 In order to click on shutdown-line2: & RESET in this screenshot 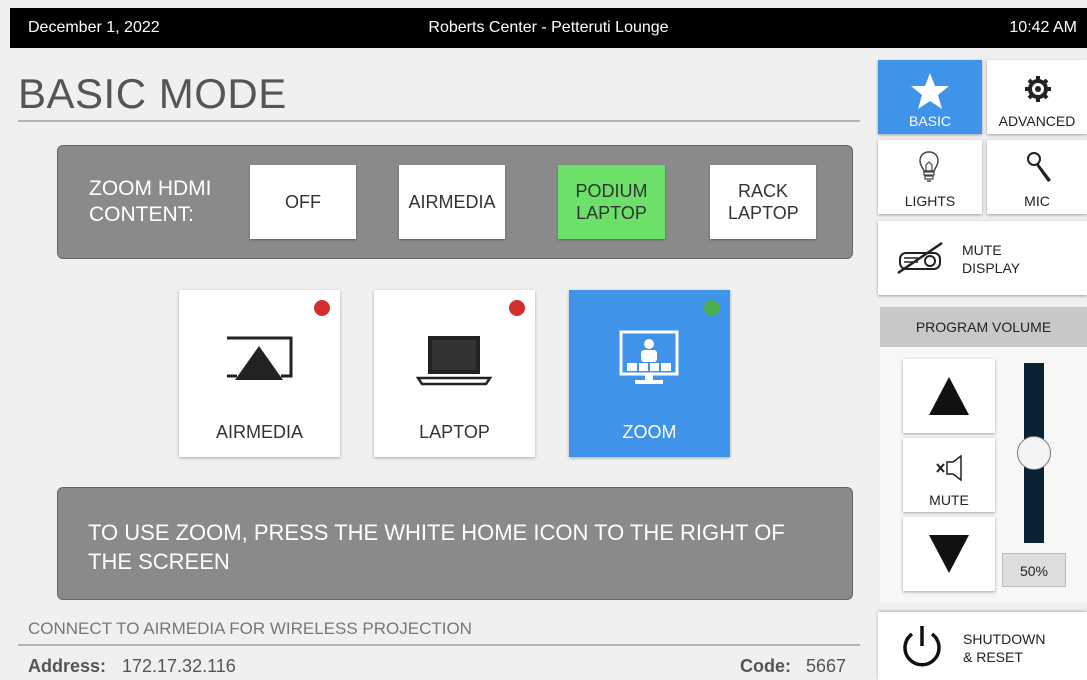, I will do `click(993, 657)`.